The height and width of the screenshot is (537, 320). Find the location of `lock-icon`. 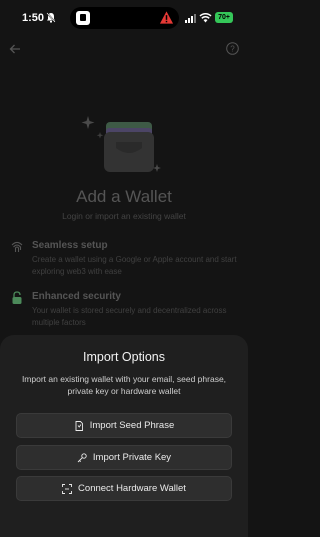

lock-icon is located at coordinates (17, 297).